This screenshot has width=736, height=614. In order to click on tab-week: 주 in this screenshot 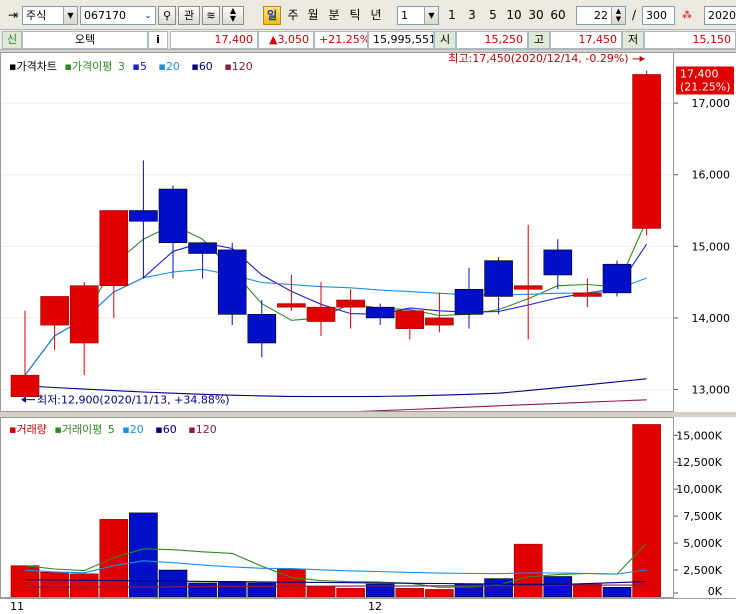, I will do `click(293, 15)`.